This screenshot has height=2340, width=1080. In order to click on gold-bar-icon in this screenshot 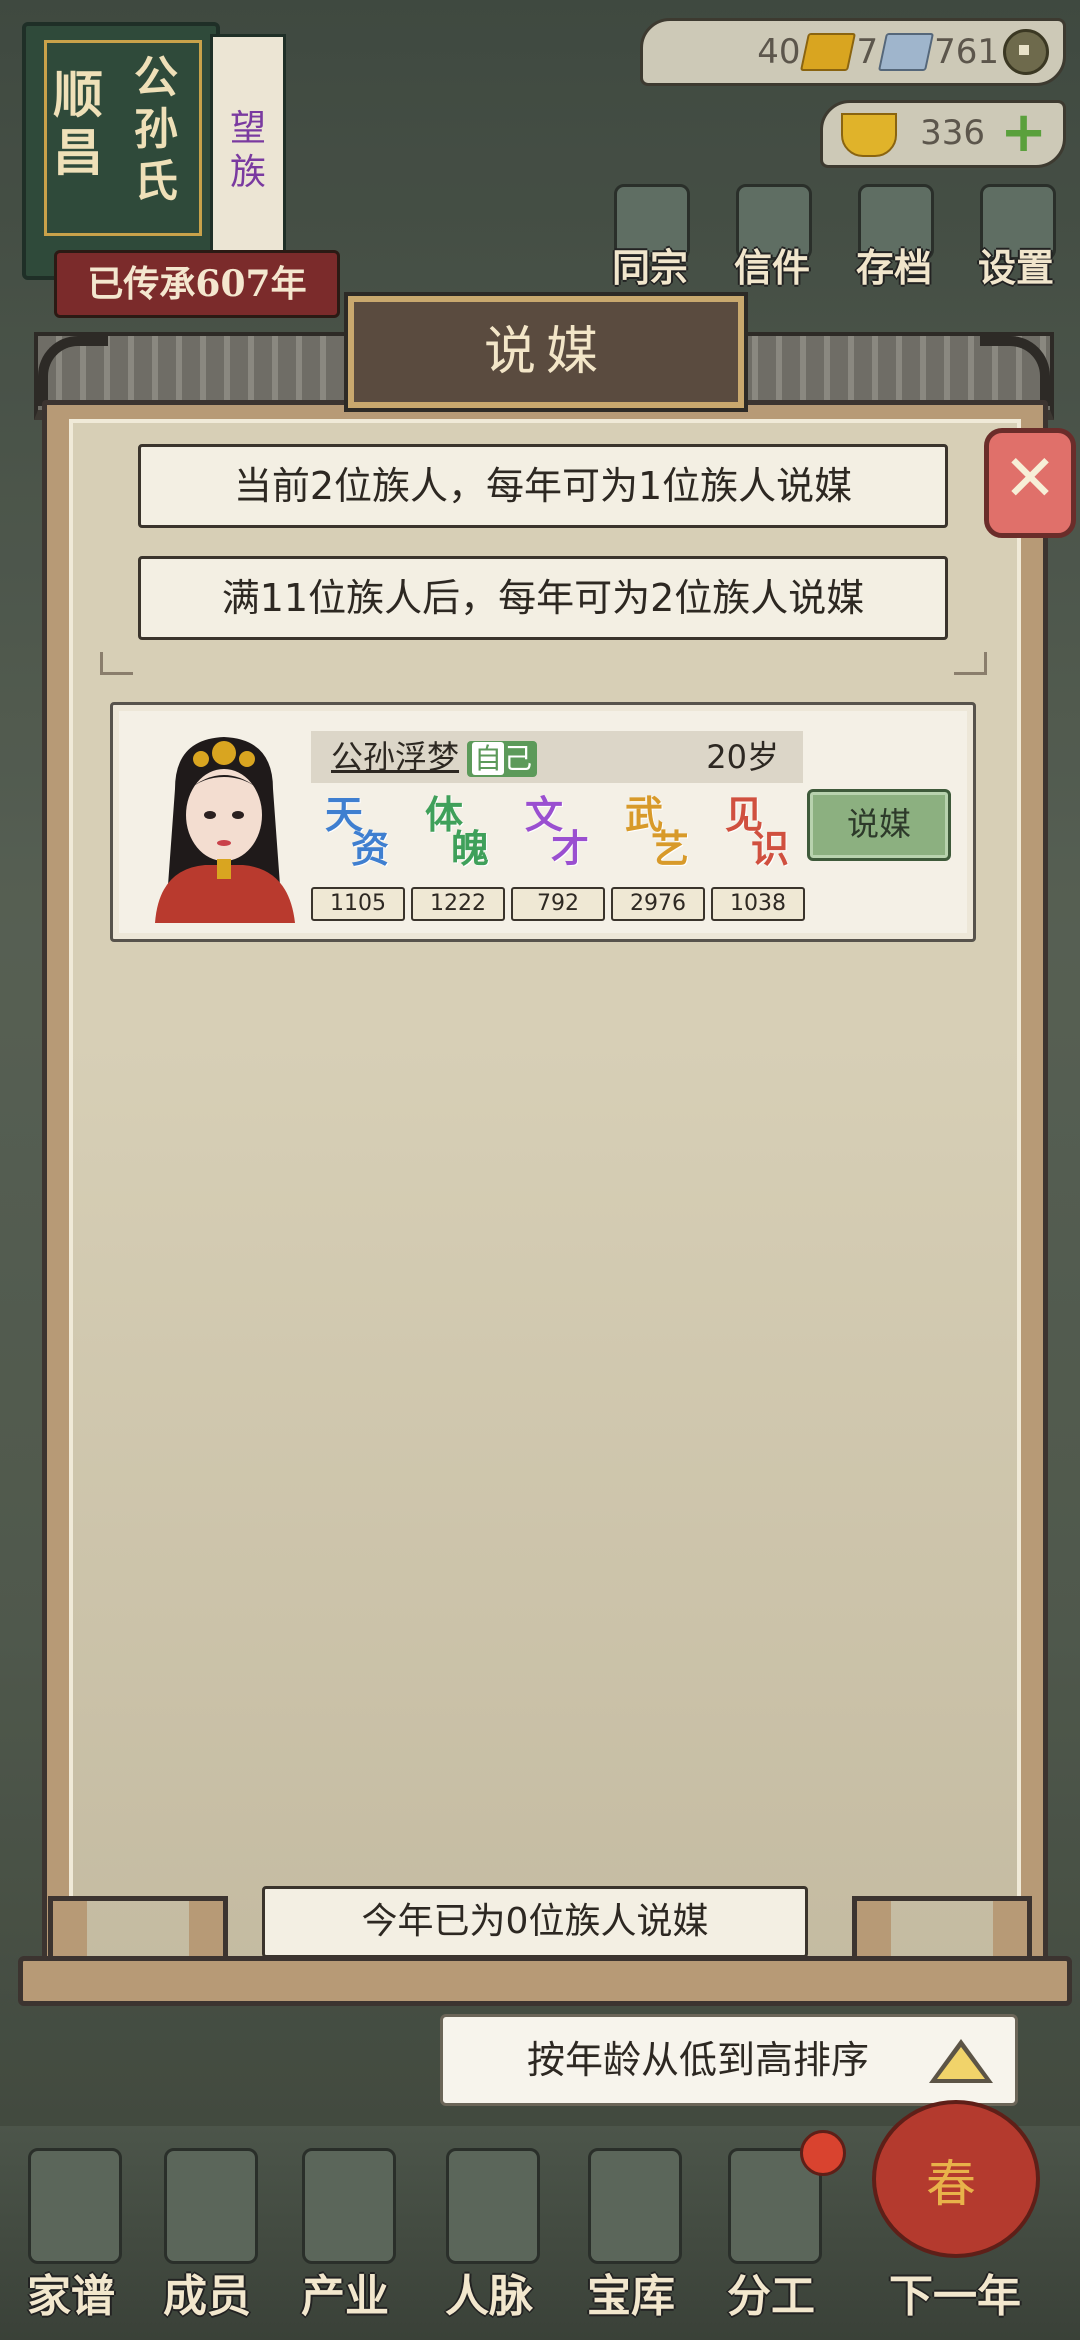, I will do `click(828, 52)`.